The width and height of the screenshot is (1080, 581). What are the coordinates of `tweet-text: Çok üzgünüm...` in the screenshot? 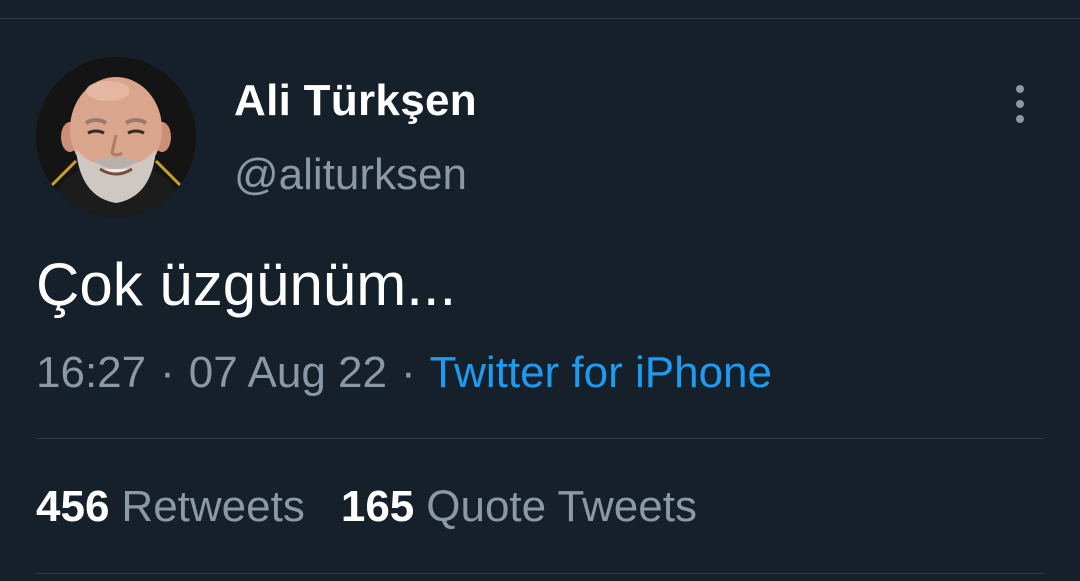 It's located at (246, 284).